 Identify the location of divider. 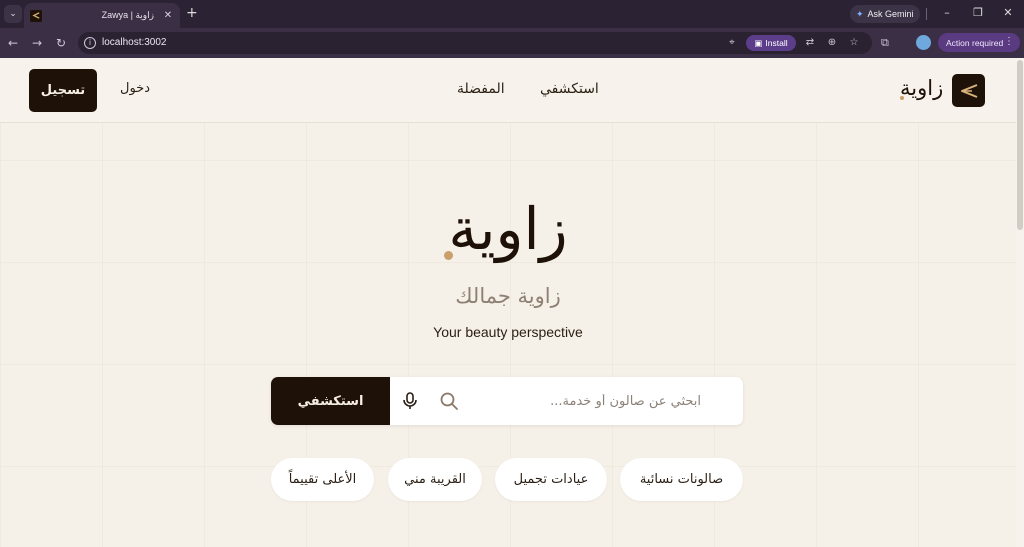
(926, 14).